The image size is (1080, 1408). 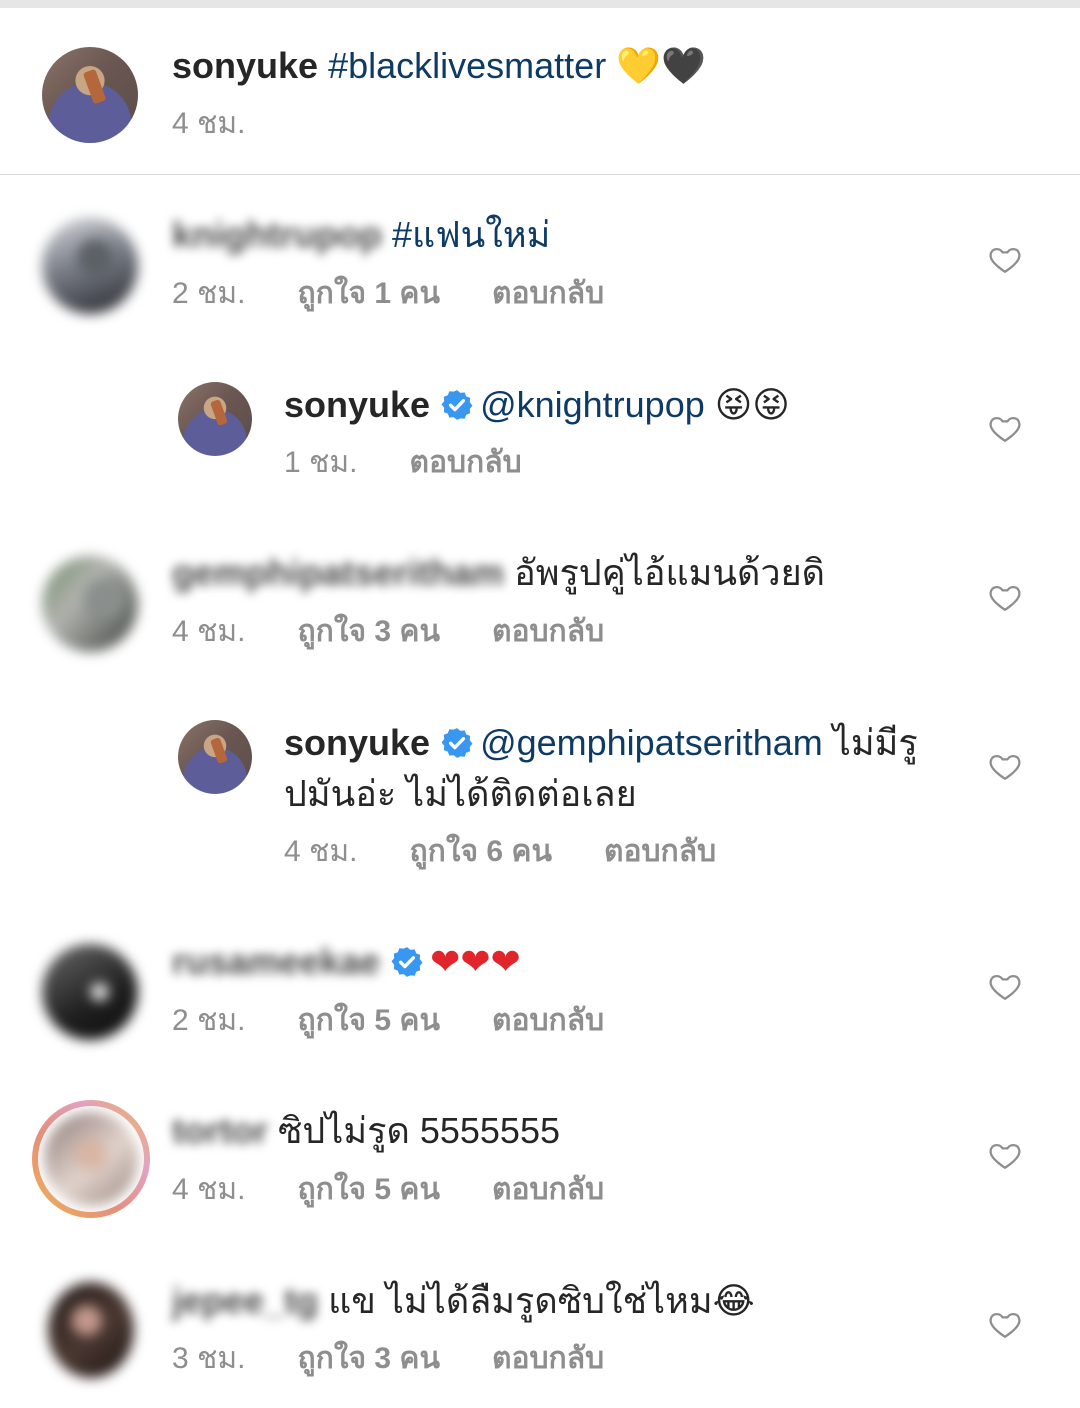 I want to click on caption-meta: 4 ชม., so click(x=235, y=124).